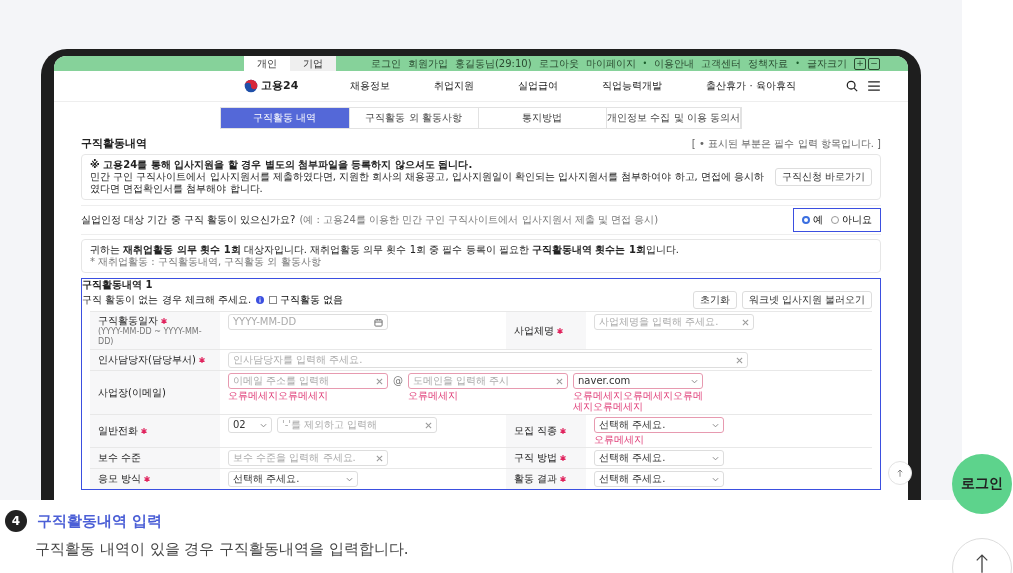  What do you see at coordinates (280, 86) in the screenshot?
I see `logo-text: 고용24` at bounding box center [280, 86].